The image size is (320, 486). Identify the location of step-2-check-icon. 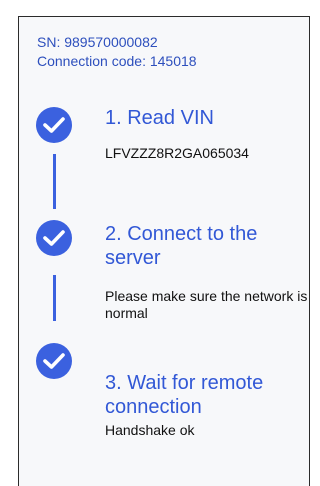
(54, 238).